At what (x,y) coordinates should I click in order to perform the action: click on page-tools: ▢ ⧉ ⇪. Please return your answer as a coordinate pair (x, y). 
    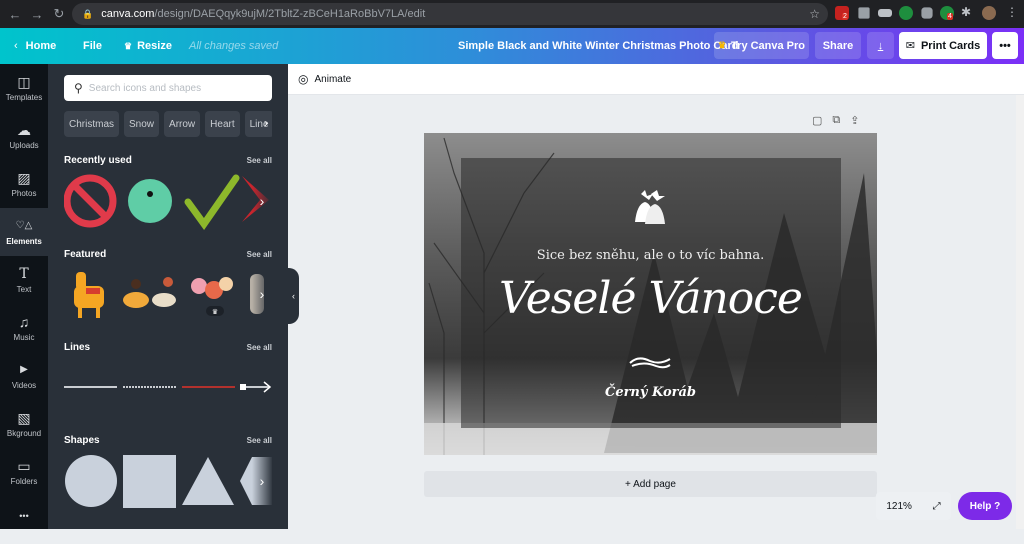
    Looking at the image, I should click on (835, 120).